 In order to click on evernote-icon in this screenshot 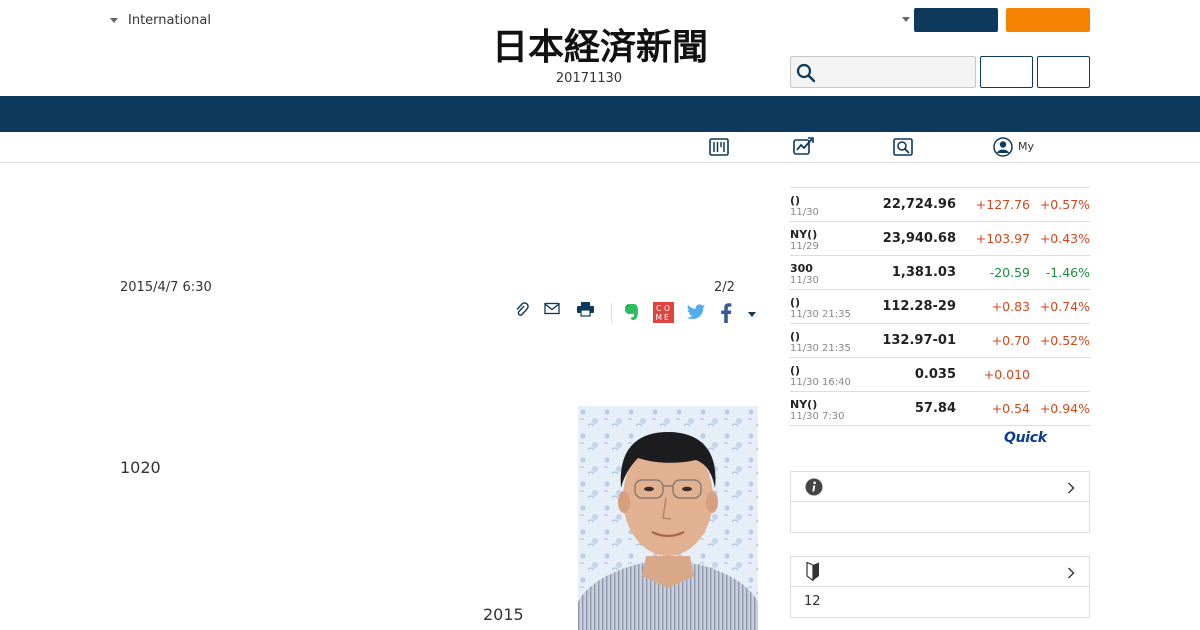, I will do `click(631, 314)`.